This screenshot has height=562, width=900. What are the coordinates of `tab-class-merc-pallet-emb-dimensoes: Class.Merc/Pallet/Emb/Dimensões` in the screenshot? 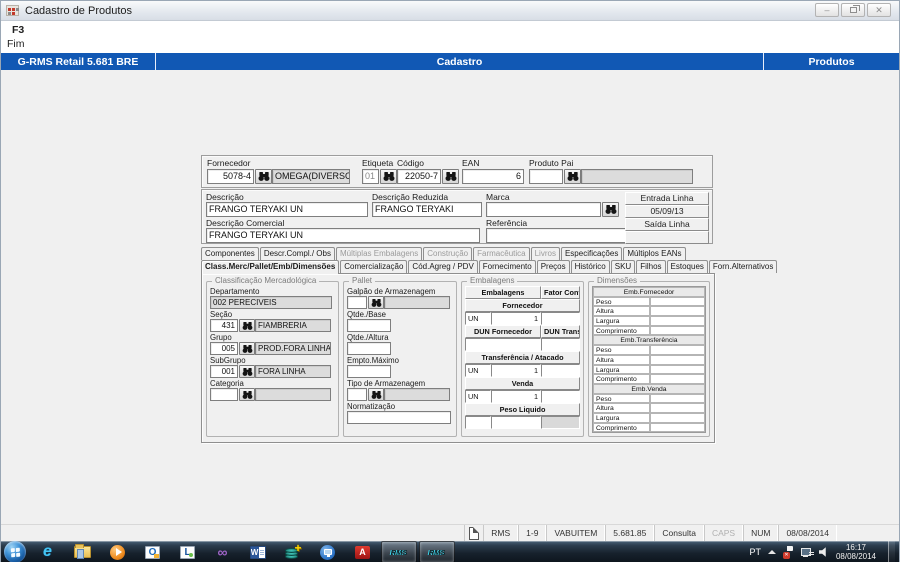 It's located at (270, 267).